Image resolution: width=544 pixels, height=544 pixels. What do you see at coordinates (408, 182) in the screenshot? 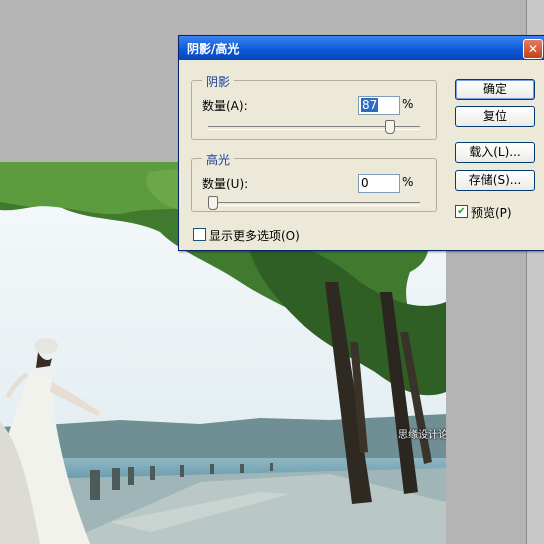
I see `highlights-amount-unit: %` at bounding box center [408, 182].